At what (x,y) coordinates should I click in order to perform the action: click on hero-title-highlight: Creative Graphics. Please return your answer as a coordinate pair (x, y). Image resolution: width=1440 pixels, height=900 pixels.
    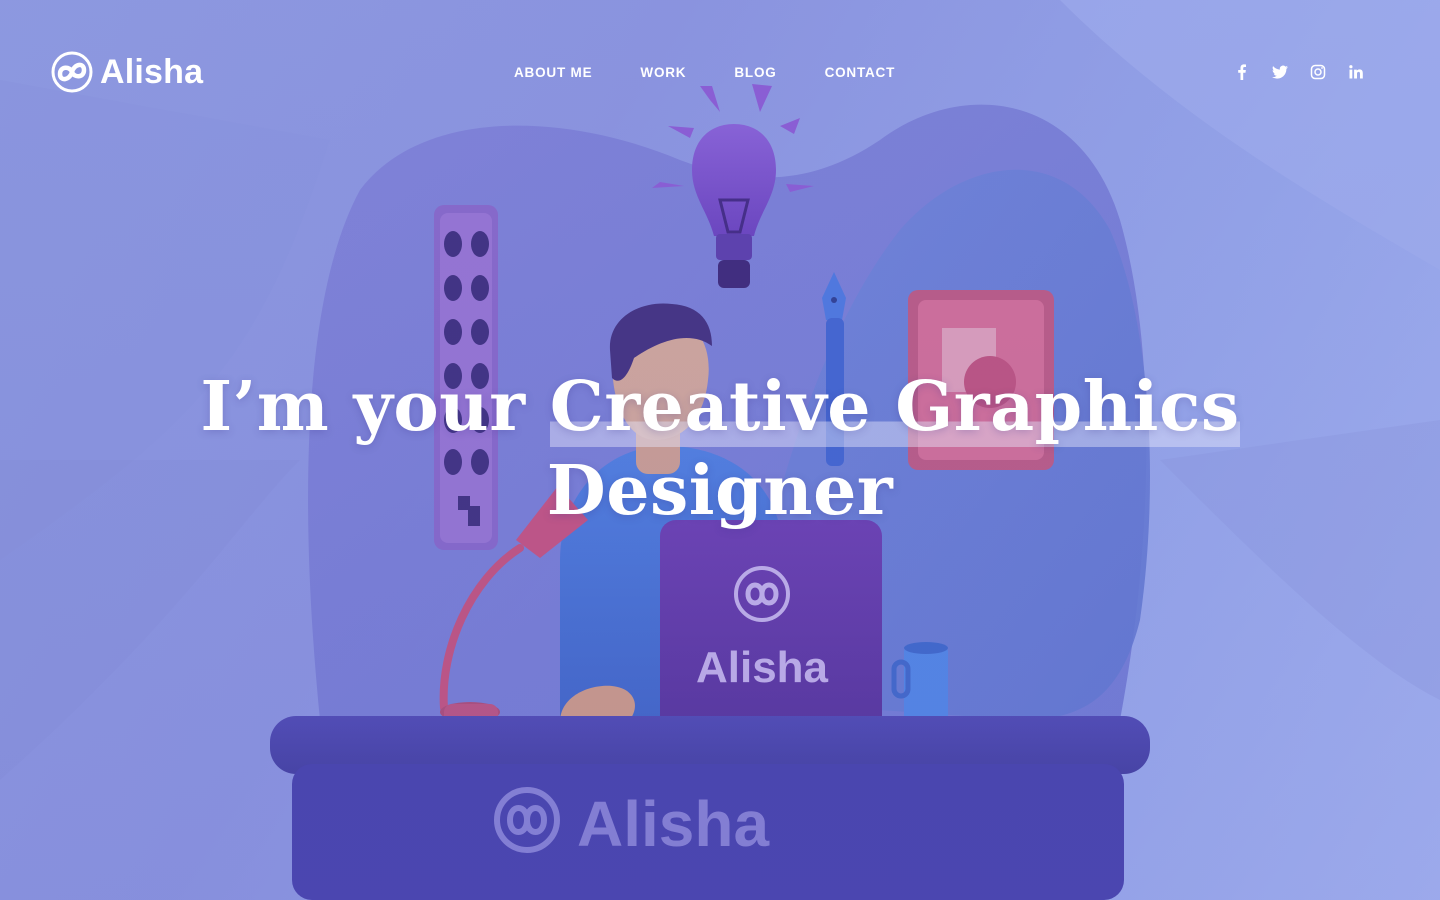
    Looking at the image, I should click on (894, 407).